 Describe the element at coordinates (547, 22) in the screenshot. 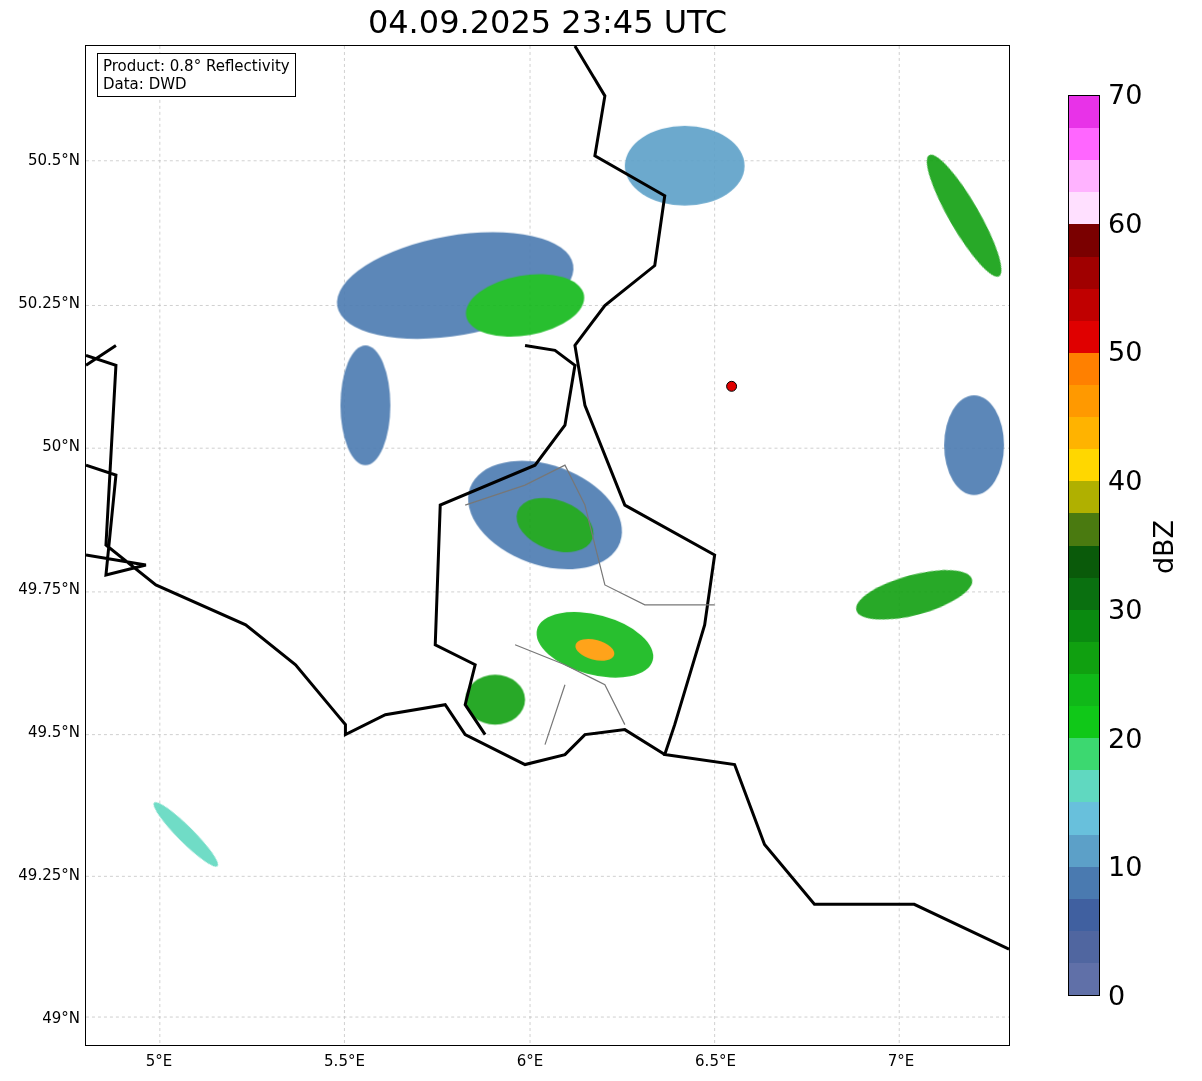

I see `plot-title: 04.09.2025 23:45 UTC` at that location.